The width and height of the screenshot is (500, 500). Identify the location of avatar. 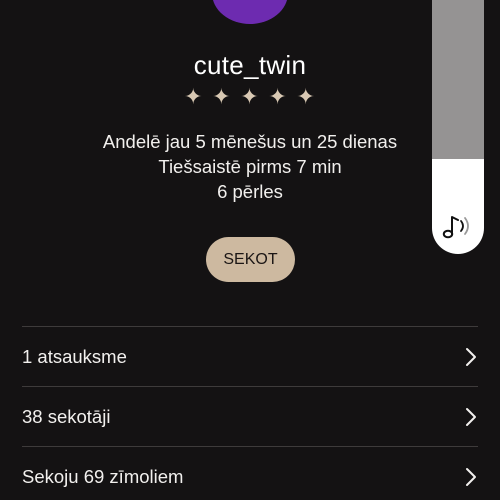
(250, 12).